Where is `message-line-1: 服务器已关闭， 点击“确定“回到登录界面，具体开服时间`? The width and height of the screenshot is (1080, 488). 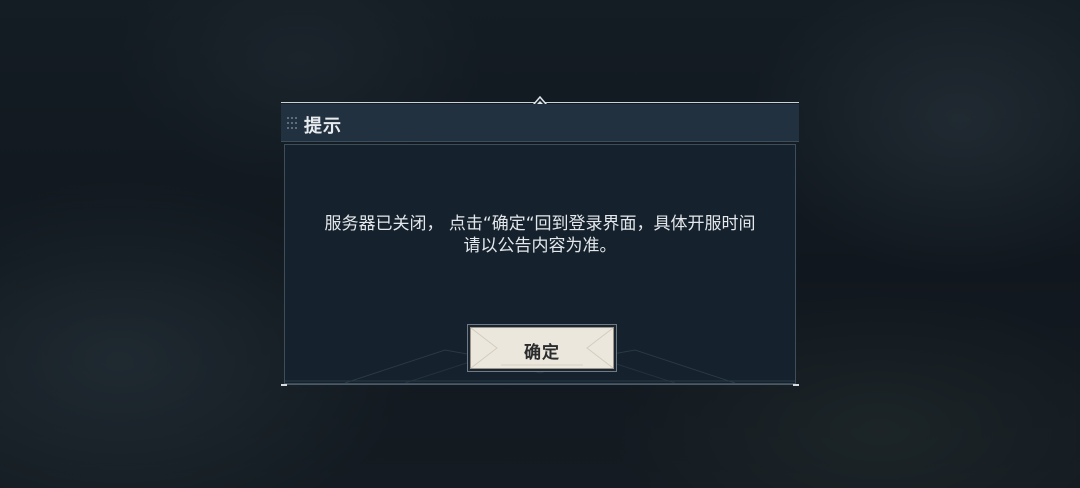
message-line-1: 服务器已关闭， 点击“确定“回到登录界面，具体开服时间 is located at coordinates (540, 224).